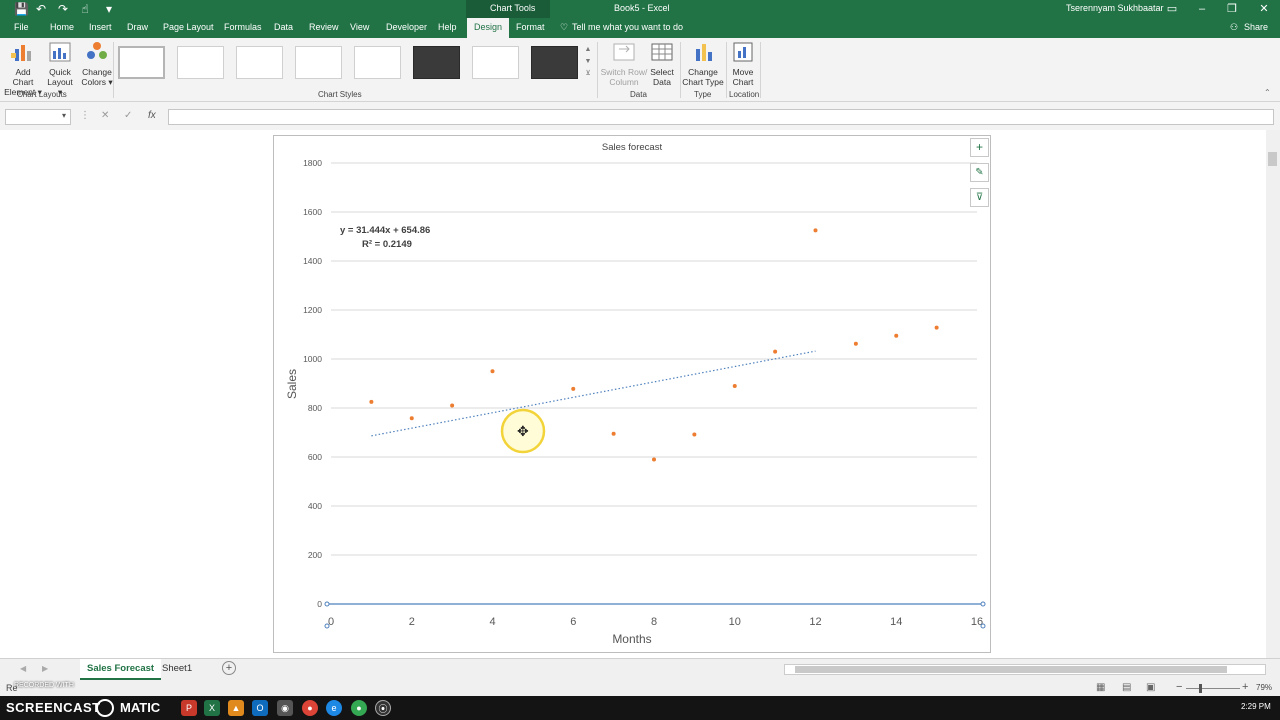 The width and height of the screenshot is (1280, 720). Describe the element at coordinates (41, 9) in the screenshot. I see `undo-icon: ↶` at that location.